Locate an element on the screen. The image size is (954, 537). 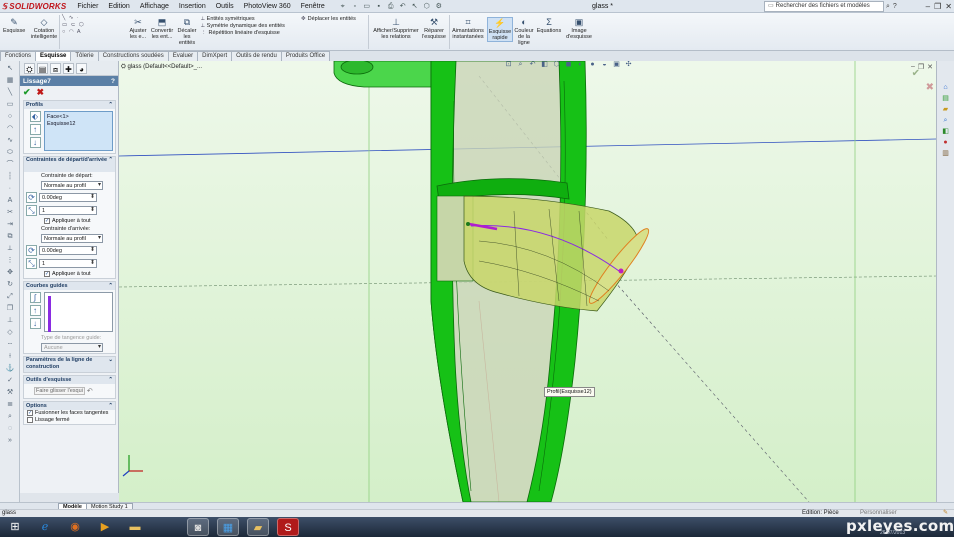
pin-icon: ⌖ is located at coordinates (343, 6).